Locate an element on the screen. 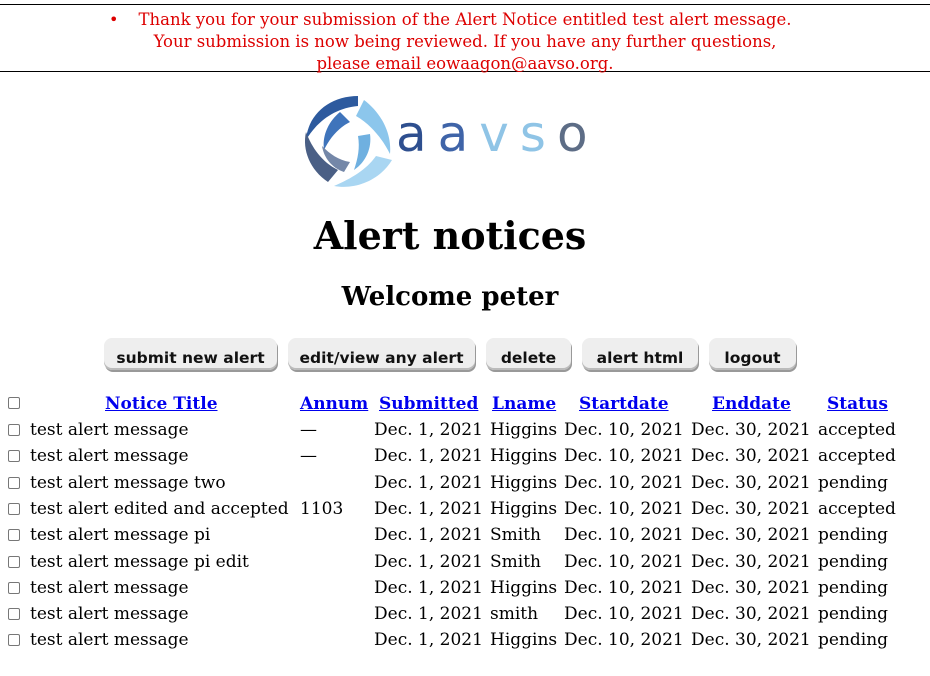 This screenshot has width=930, height=676. cell-title: test alert edited and accepted is located at coordinates (159, 509).